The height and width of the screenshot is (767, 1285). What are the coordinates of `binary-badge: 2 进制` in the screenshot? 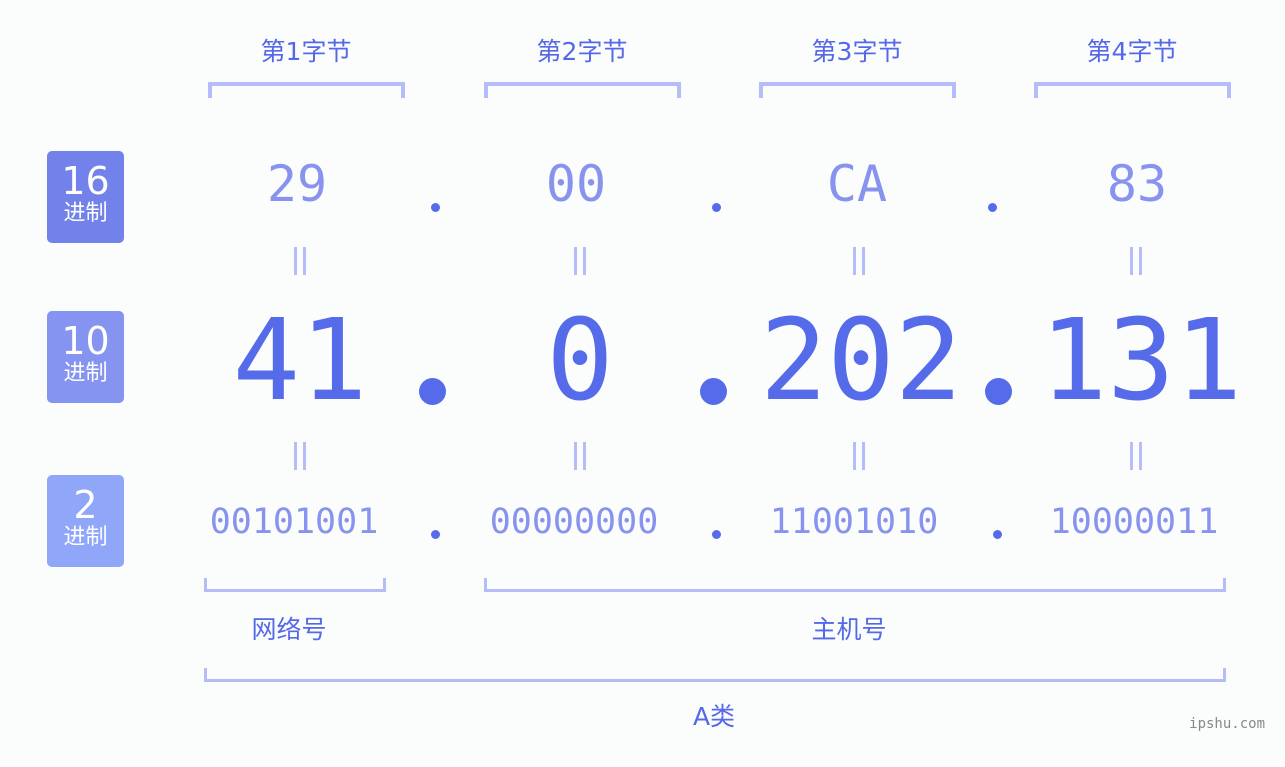 It's located at (85, 521).